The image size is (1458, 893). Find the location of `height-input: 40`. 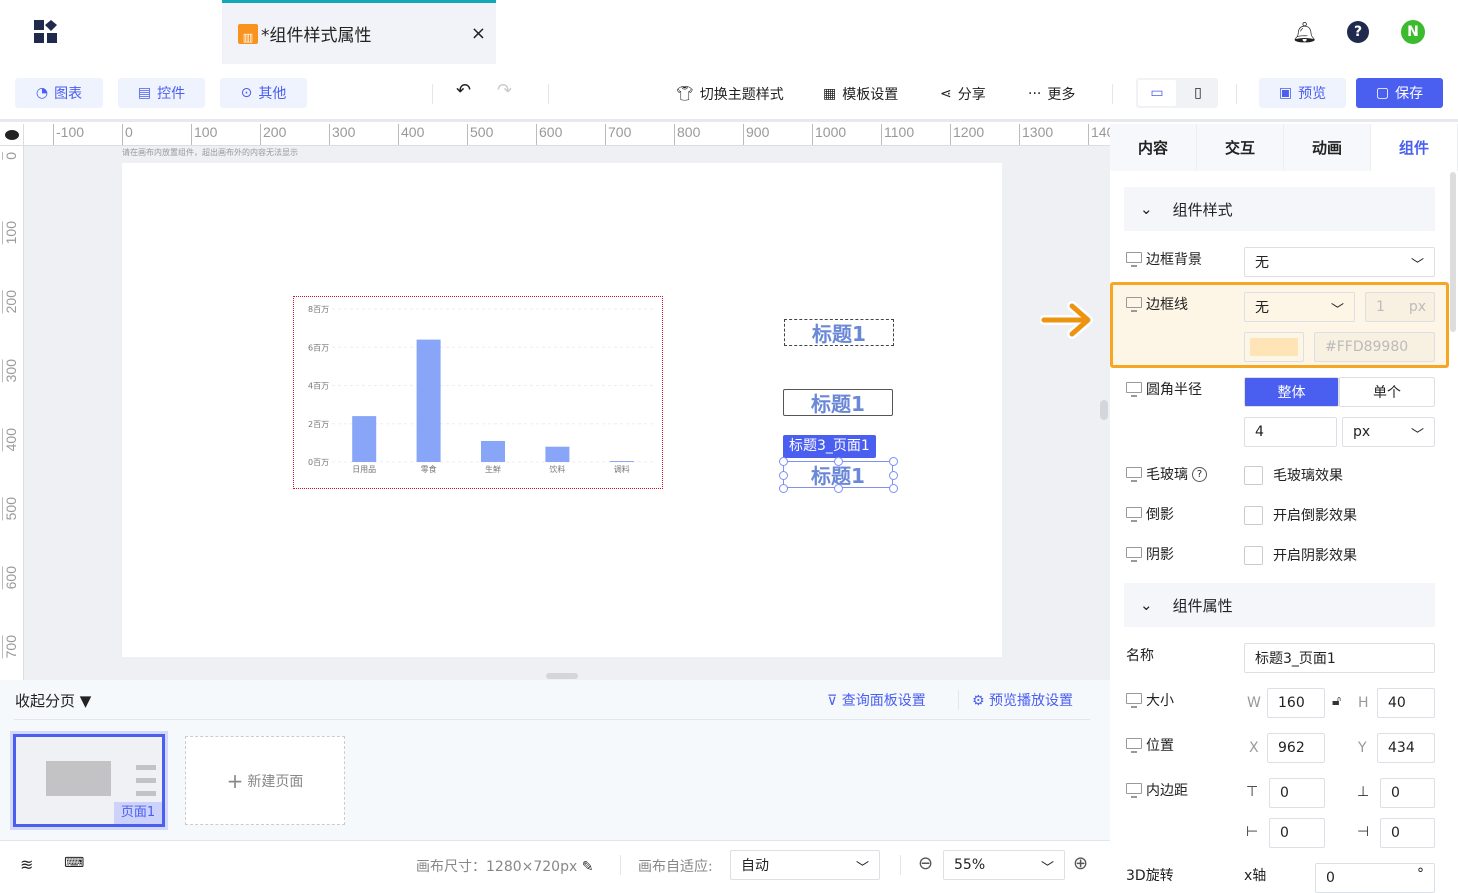

height-input: 40 is located at coordinates (1406, 703).